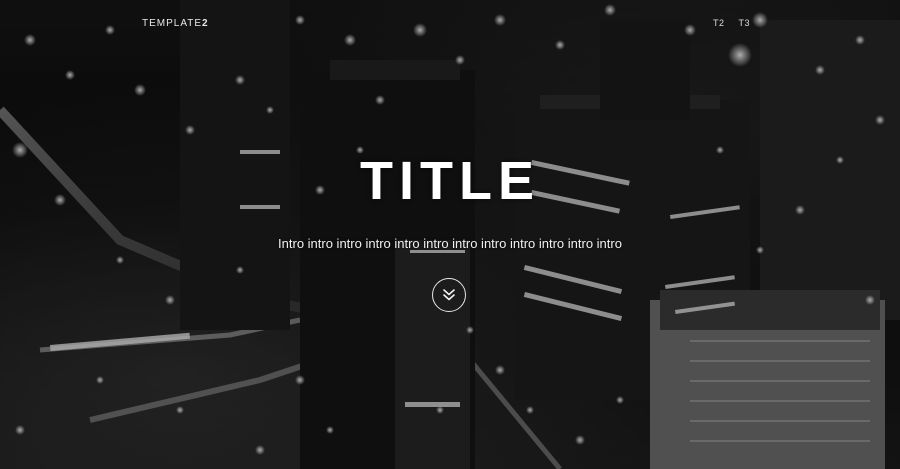 The image size is (900, 469). Describe the element at coordinates (172, 23) in the screenshot. I see `brand-prefix: TEMPLATE` at that location.